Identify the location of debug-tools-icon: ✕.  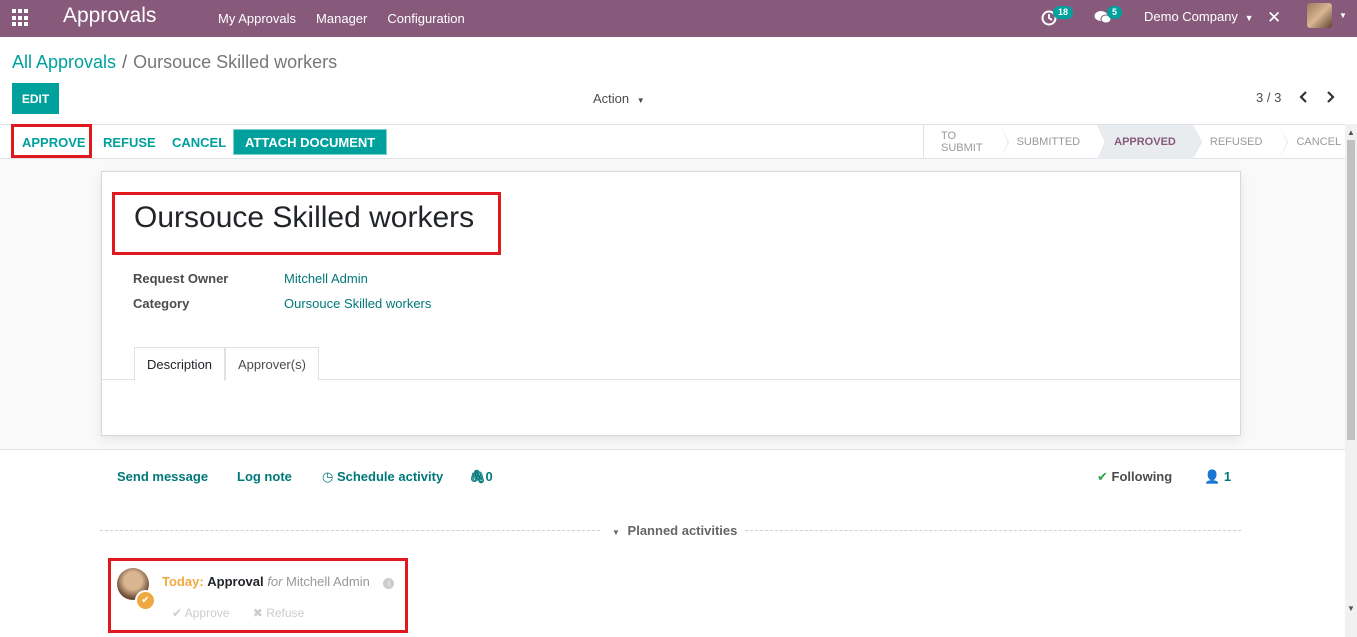
(1274, 18).